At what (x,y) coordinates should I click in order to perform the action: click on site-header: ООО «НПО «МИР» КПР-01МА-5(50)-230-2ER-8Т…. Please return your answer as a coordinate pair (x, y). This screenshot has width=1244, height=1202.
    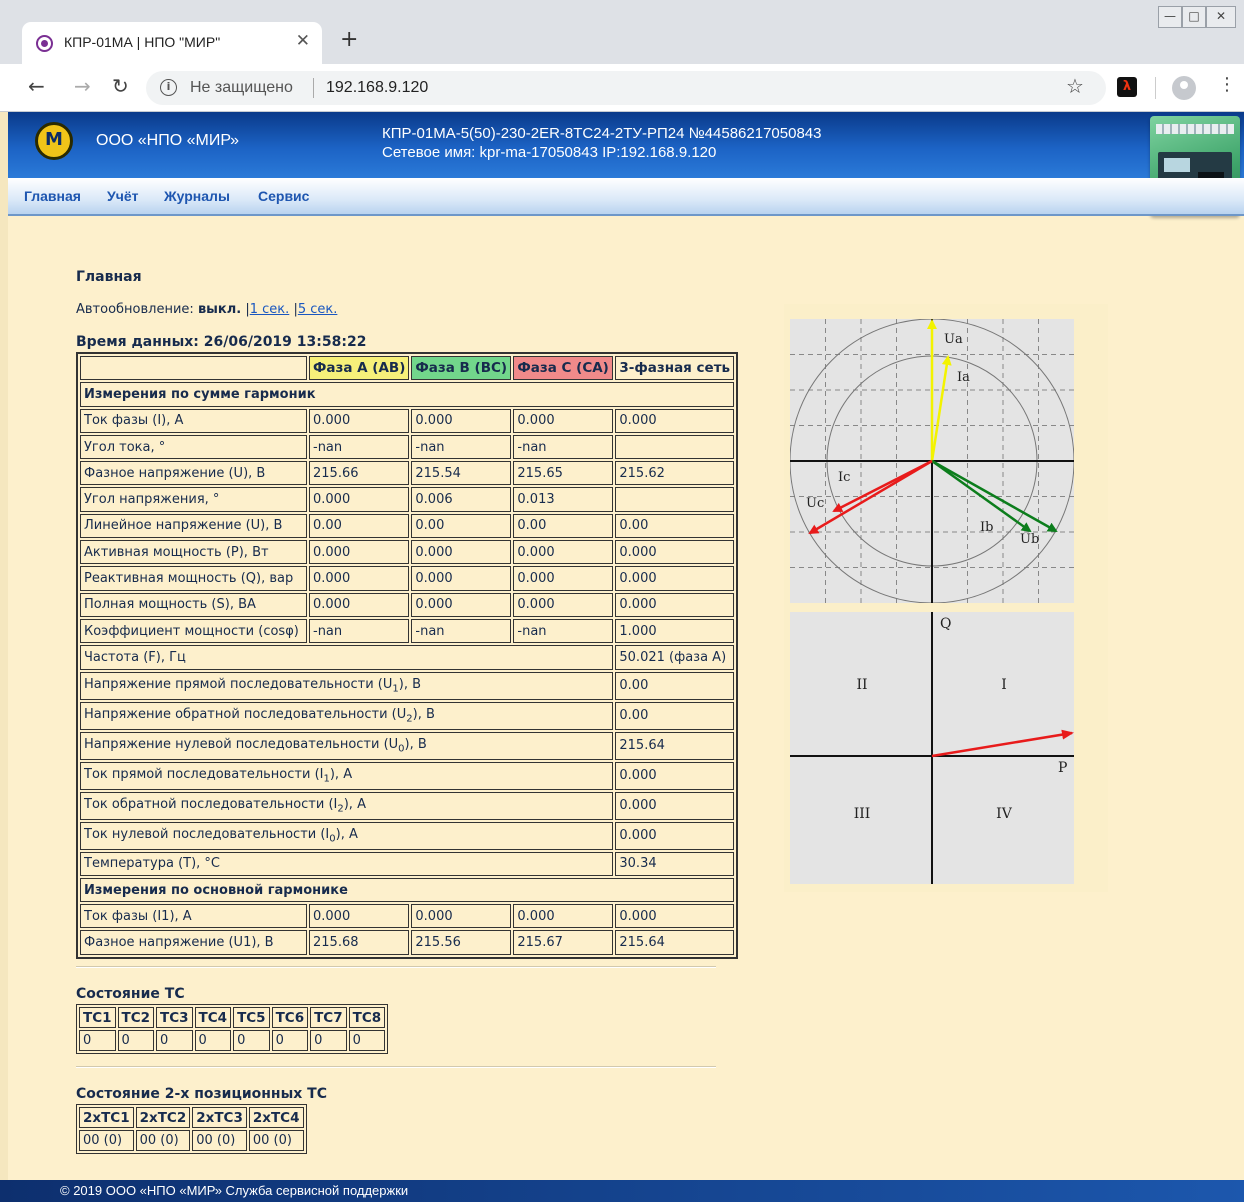
    Looking at the image, I should click on (622, 164).